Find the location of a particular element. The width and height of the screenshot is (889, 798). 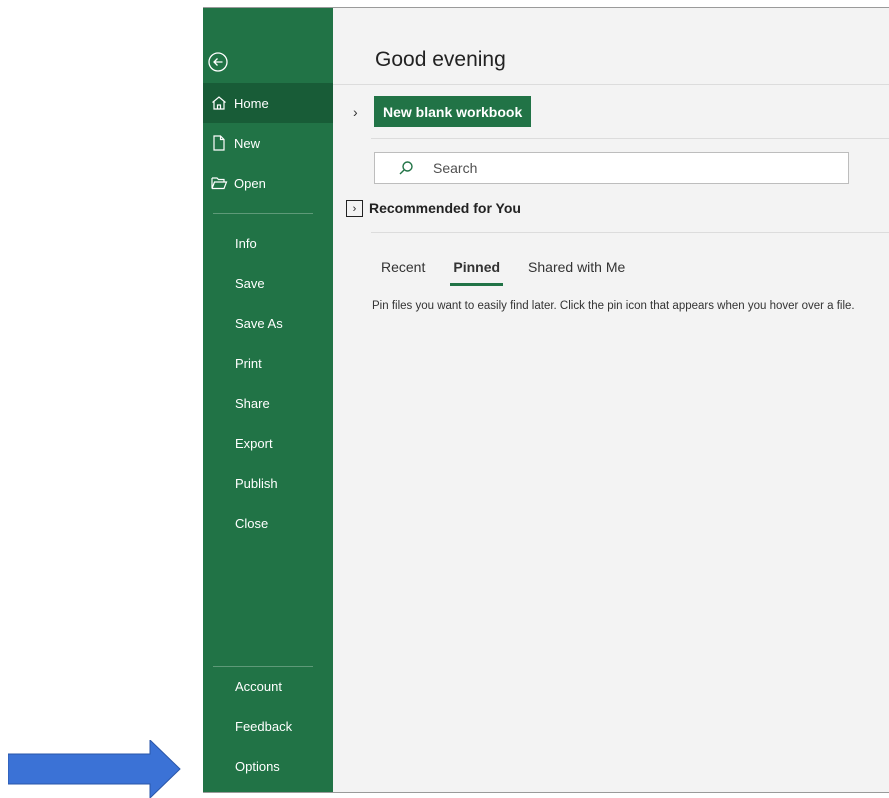

sidebar-item-info: Info is located at coordinates (268, 243).